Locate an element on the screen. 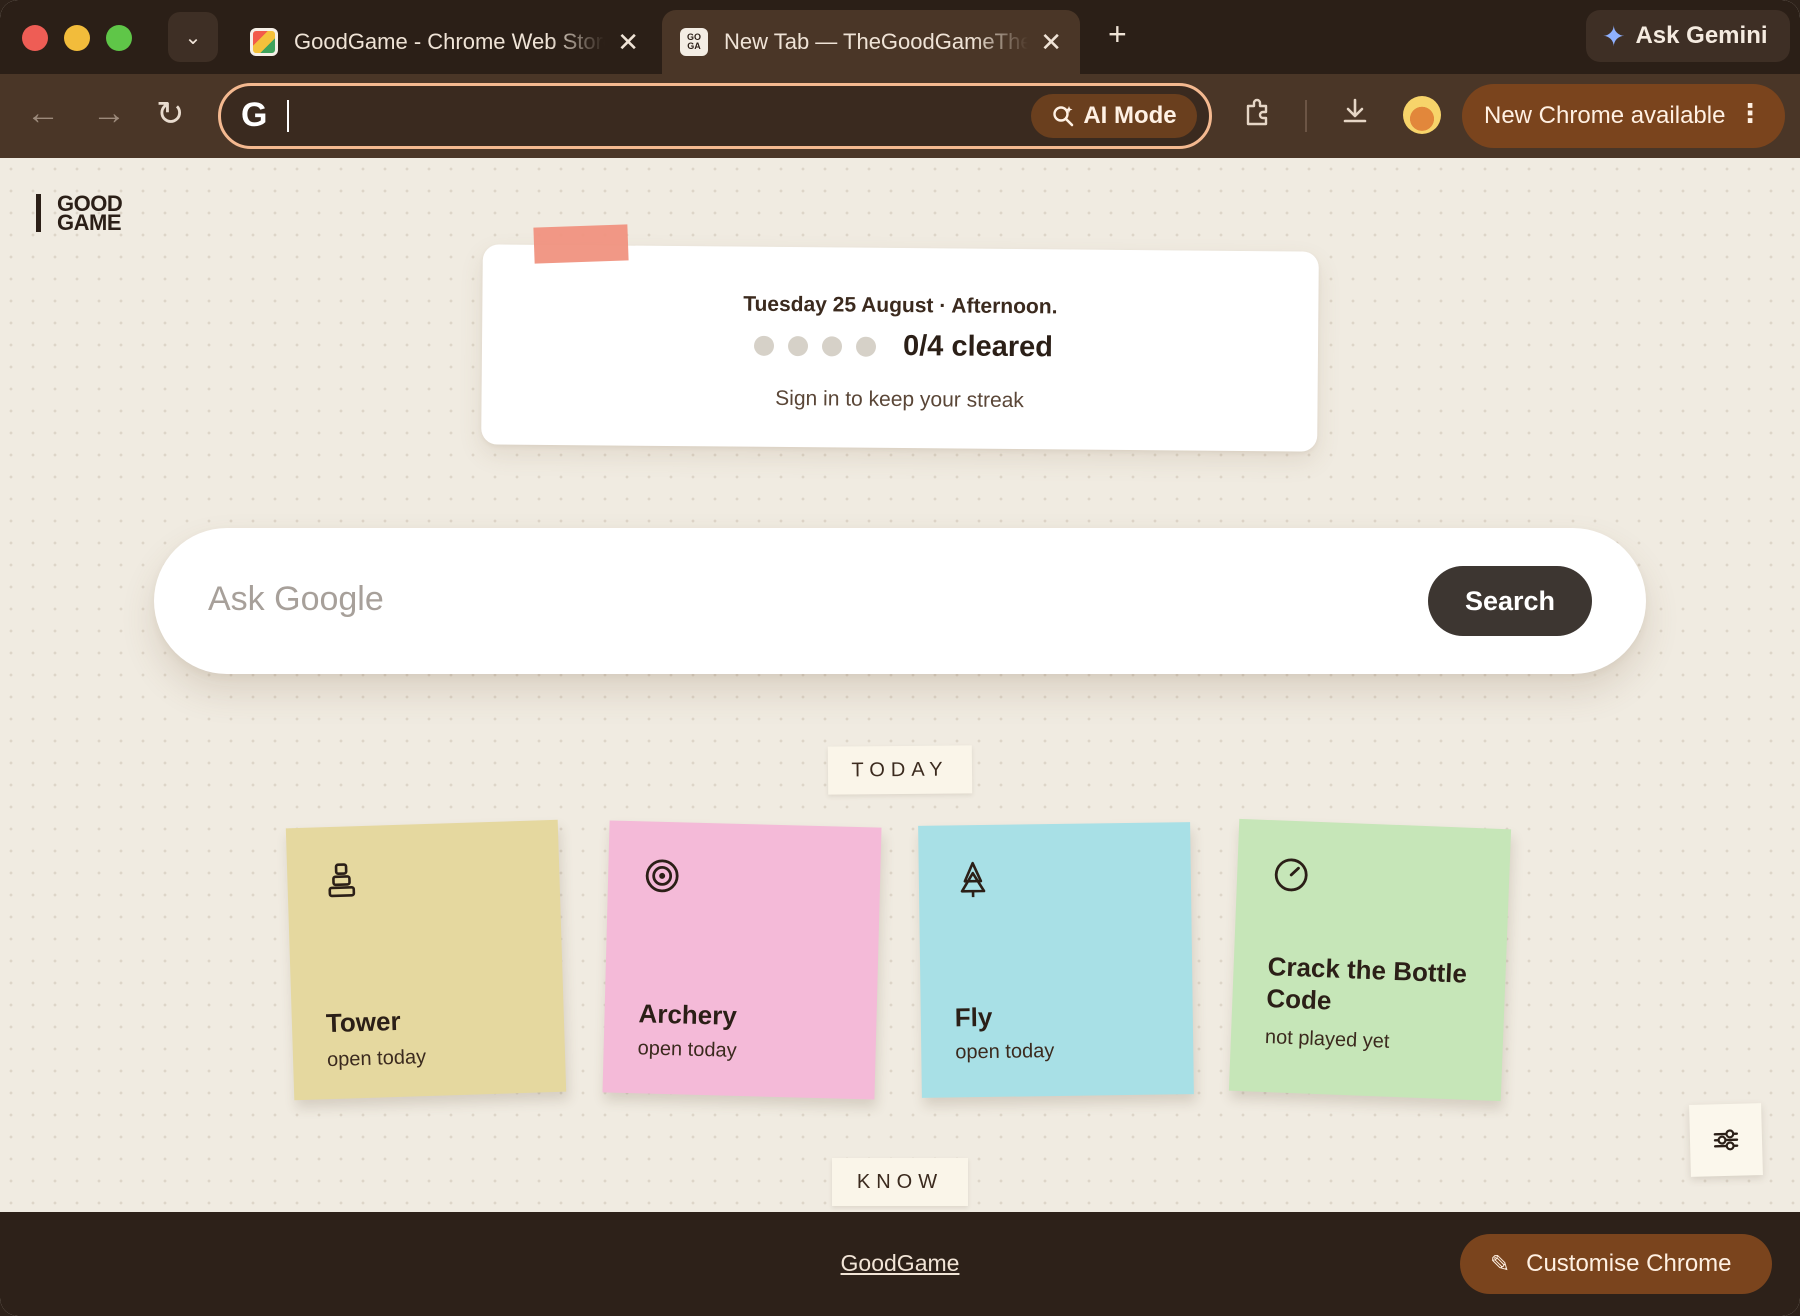  ai-mode-label: AI Mode is located at coordinates (1130, 115).